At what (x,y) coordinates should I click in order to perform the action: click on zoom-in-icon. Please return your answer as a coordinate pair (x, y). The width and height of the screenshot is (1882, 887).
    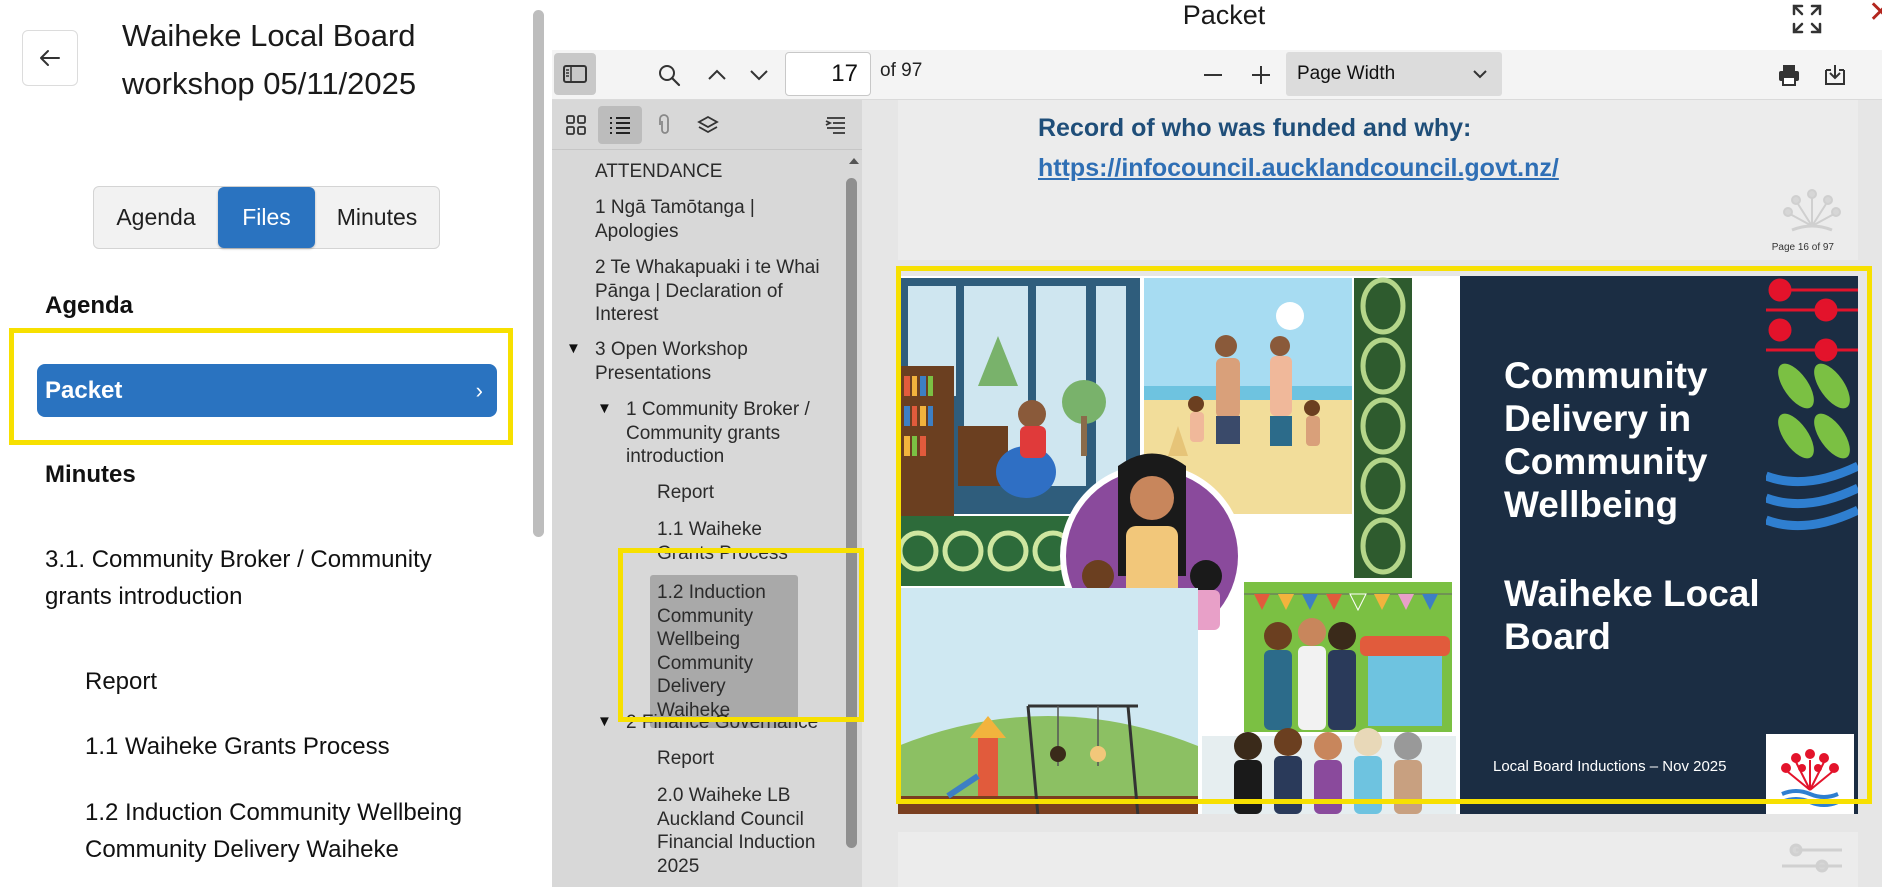
    Looking at the image, I should click on (1261, 75).